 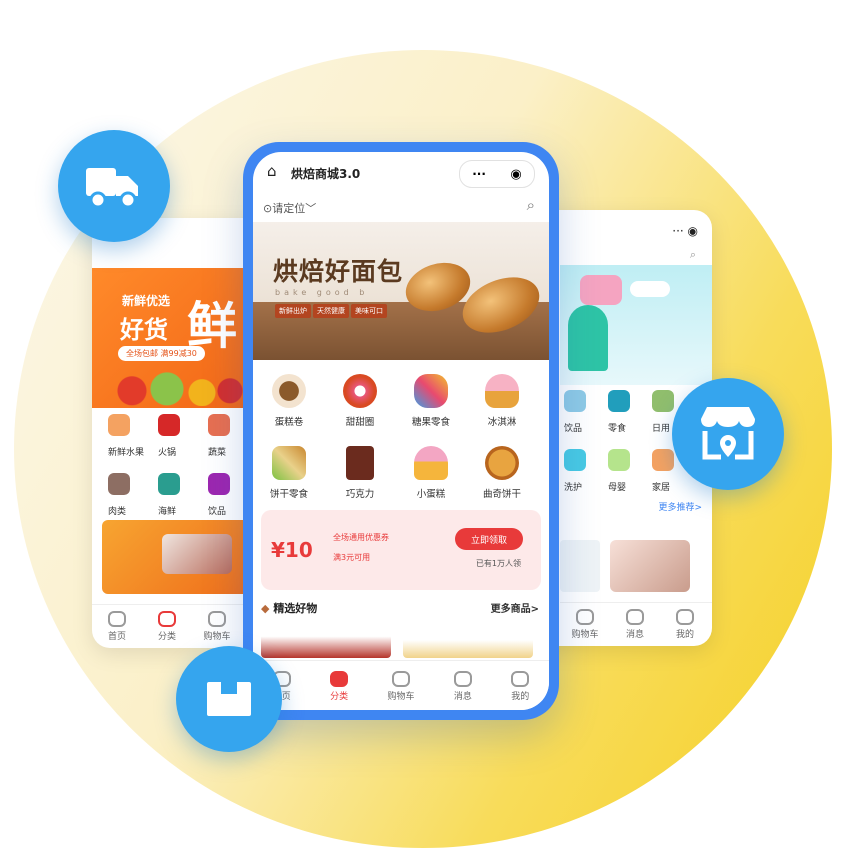 I want to click on right-tabbar: 购物车 消息 我的, so click(x=636, y=624).